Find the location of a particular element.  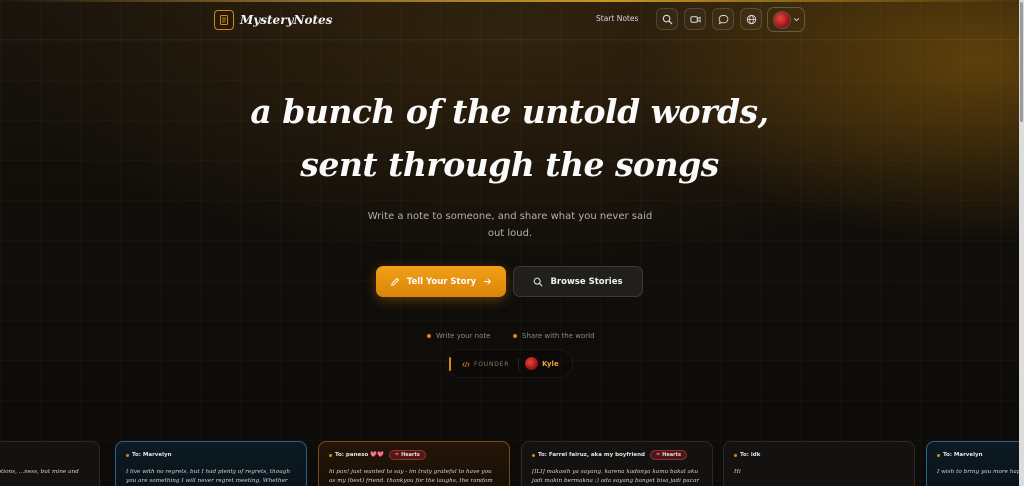

founder-user: Kyle is located at coordinates (542, 363).